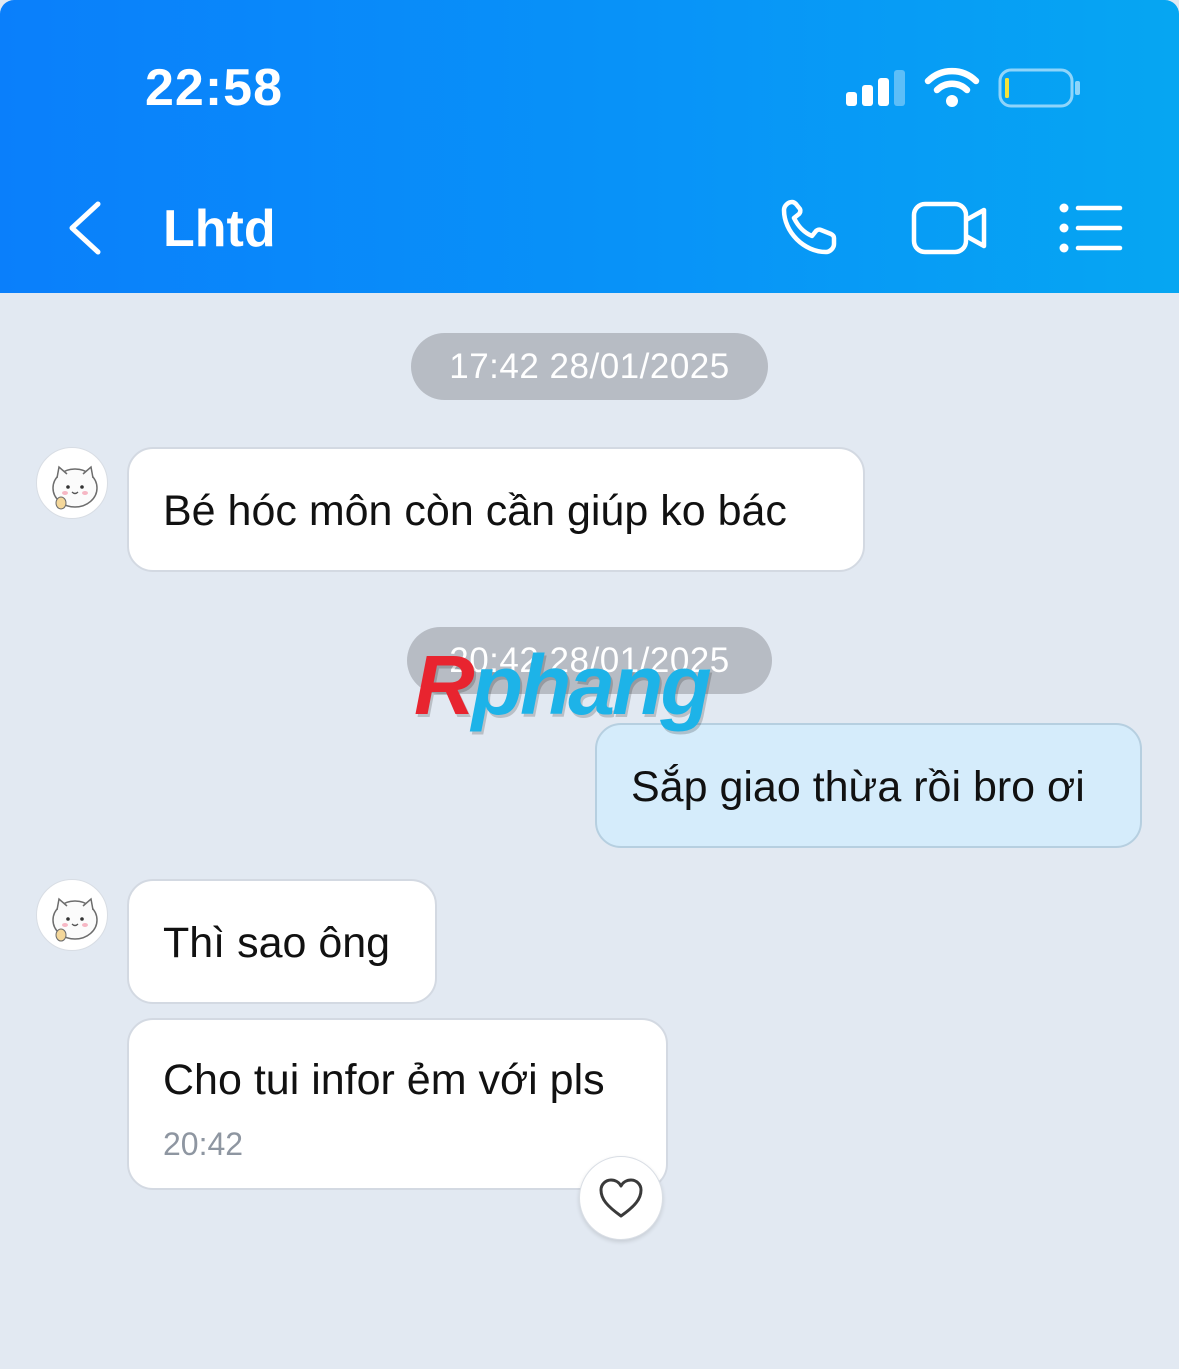 The image size is (1179, 1369). I want to click on received-message-bubble: Cho tui infor ẻm với pls 20:42, so click(397, 1104).